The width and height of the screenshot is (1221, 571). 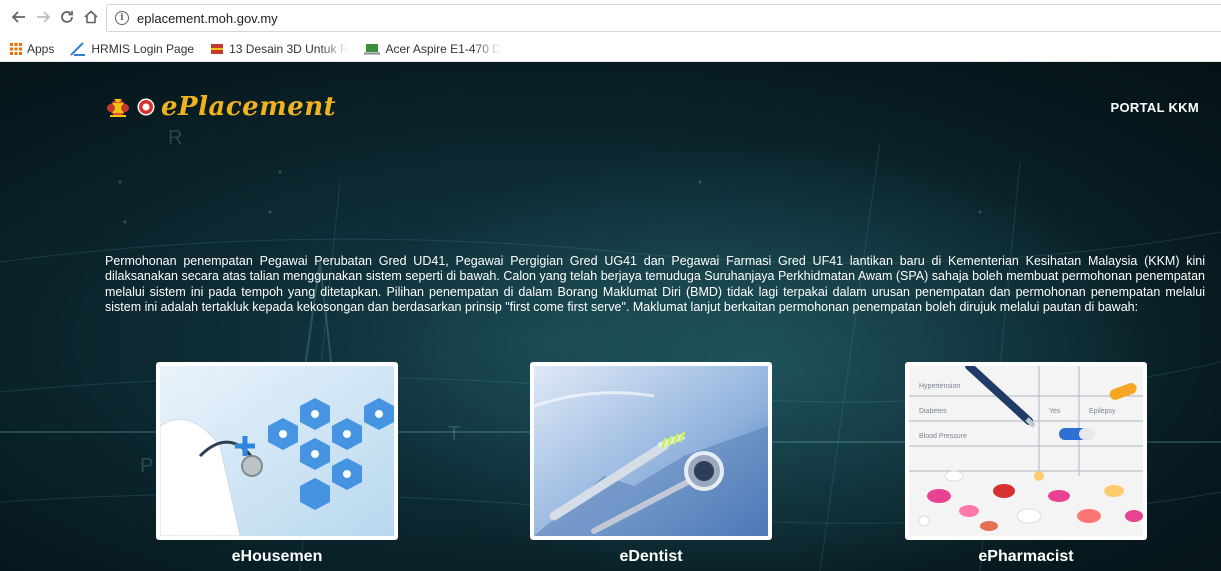 I want to click on moh-logo-icon, so click(x=146, y=107).